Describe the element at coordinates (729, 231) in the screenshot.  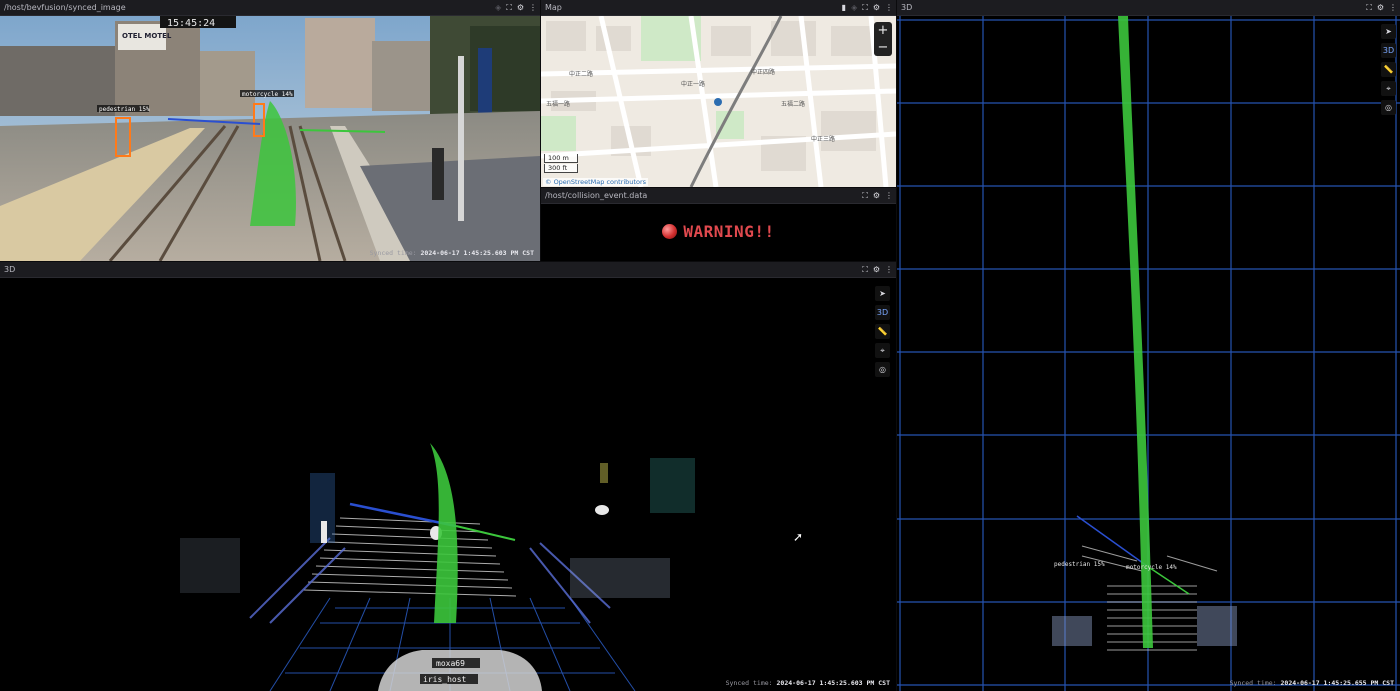
I see `warning-text: WARNING!!` at that location.